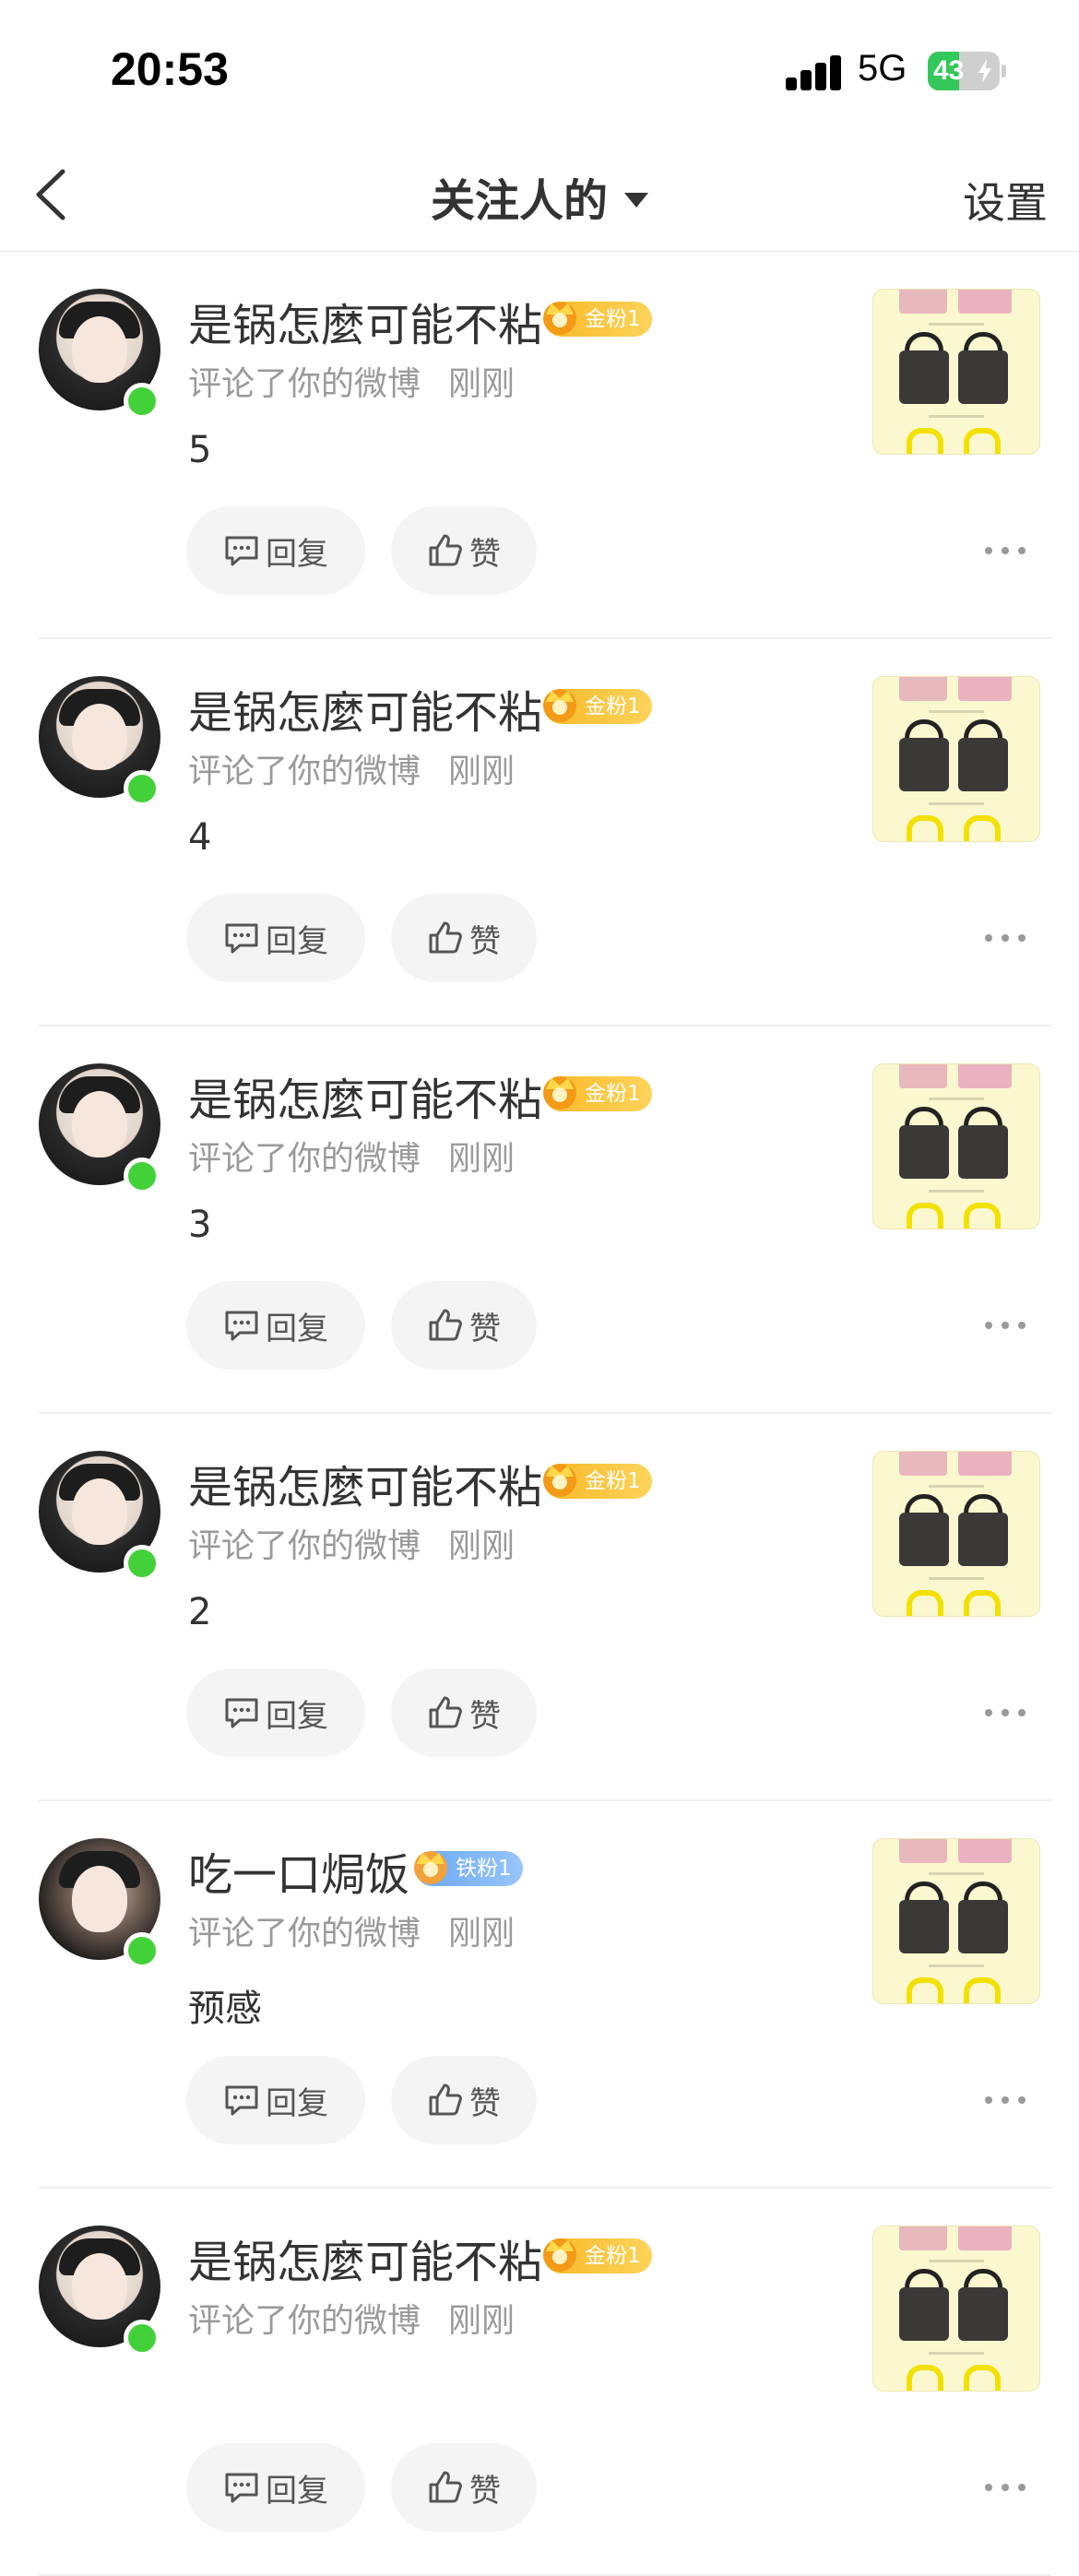  I want to click on user-name: 吃一口焗饭, so click(298, 1870).